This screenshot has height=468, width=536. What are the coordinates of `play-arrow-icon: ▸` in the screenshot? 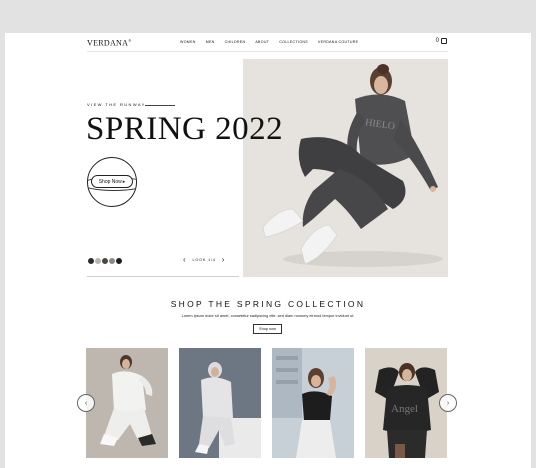 It's located at (124, 181).